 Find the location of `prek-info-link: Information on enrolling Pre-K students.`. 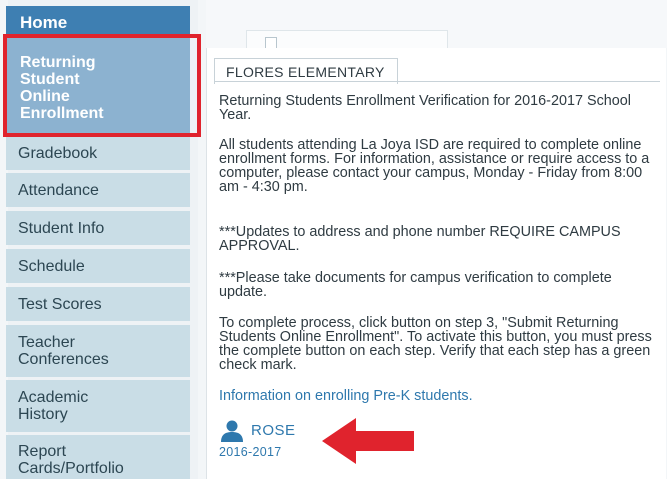

prek-info-link: Information on enrolling Pre-K students. is located at coordinates (346, 396).